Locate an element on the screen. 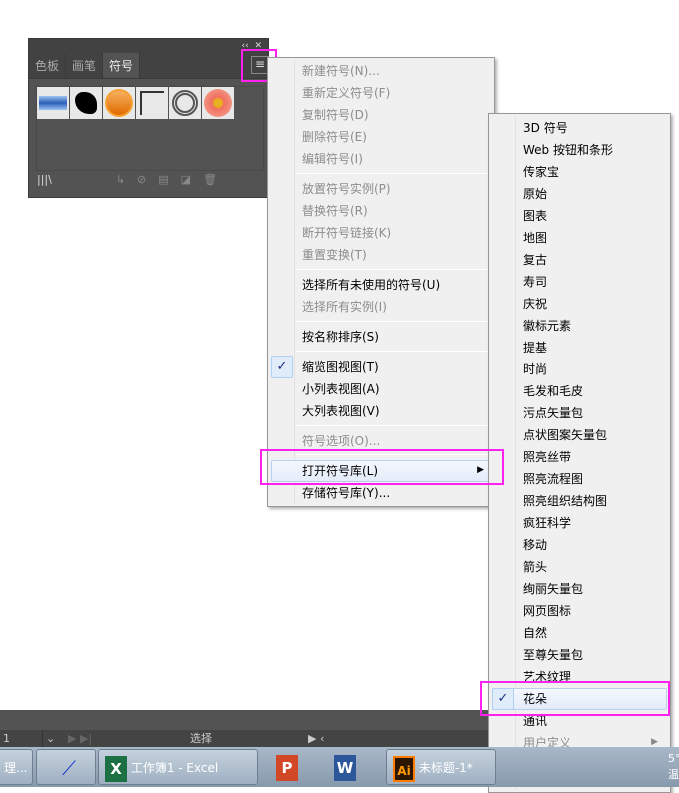 The width and height of the screenshot is (679, 793). nav-arrows-icon: ▶ ▶| is located at coordinates (80, 738).